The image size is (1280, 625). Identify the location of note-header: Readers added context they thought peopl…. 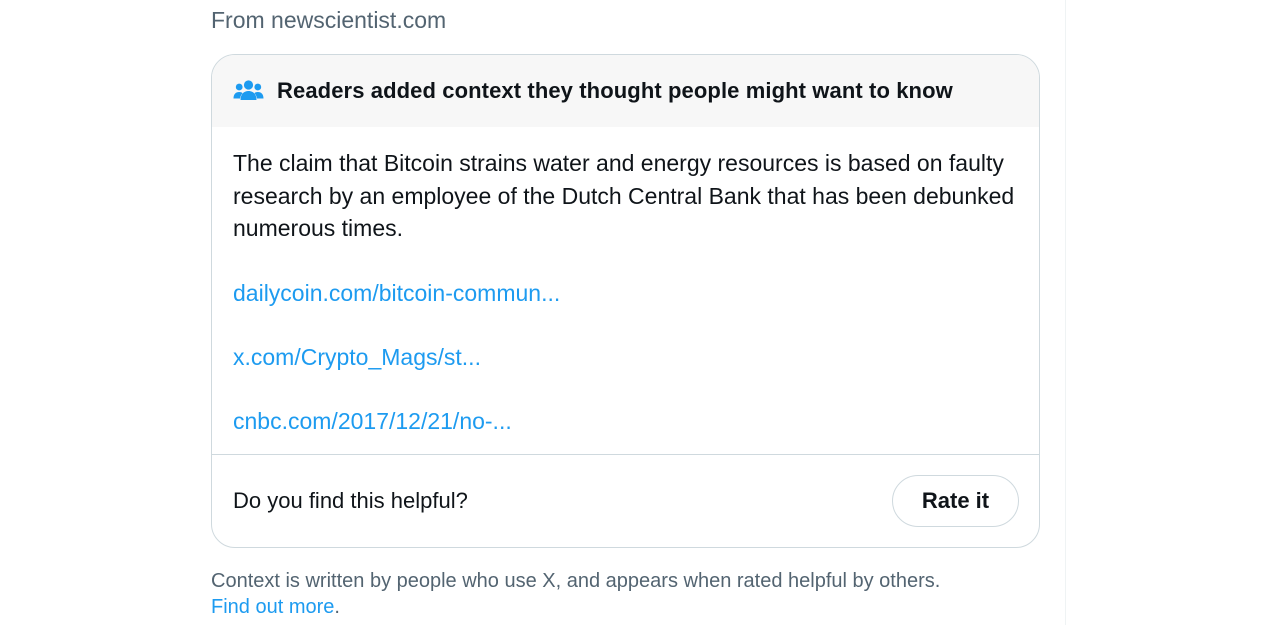
(625, 91).